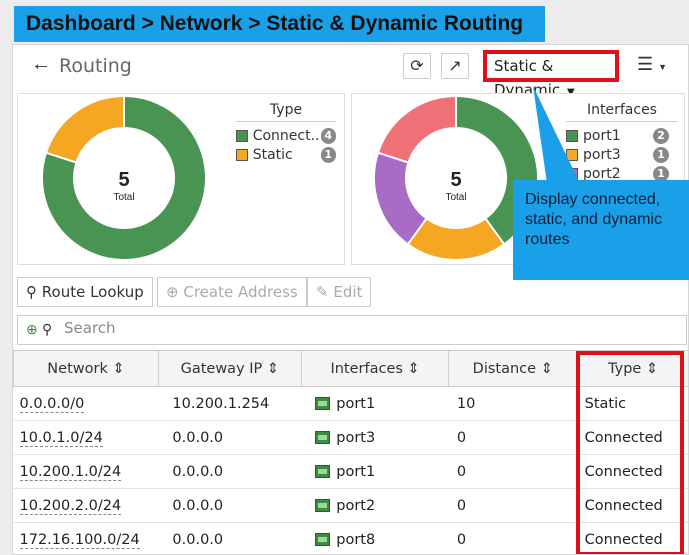 This screenshot has height=555, width=689. What do you see at coordinates (172, 292) in the screenshot?
I see `plus-circle-icon: ⊕` at bounding box center [172, 292].